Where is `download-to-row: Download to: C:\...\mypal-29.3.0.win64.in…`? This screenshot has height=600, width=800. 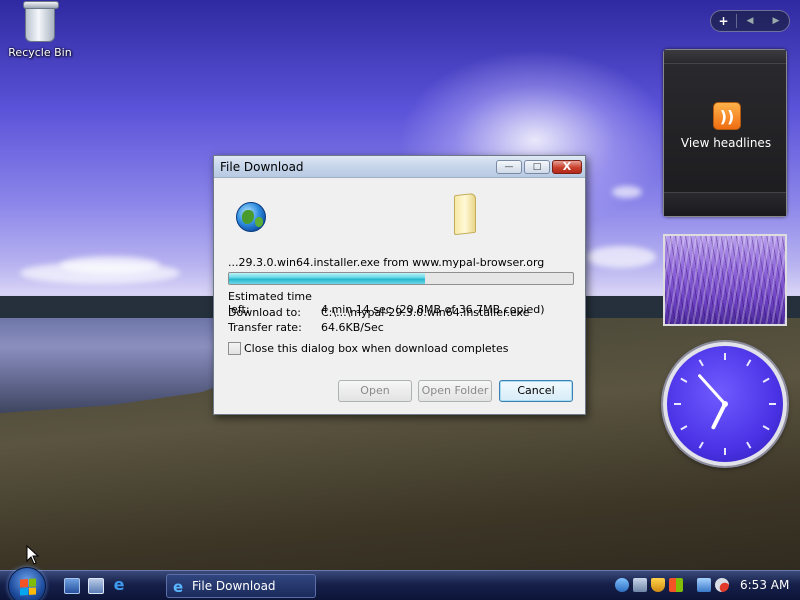
download-to-row: Download to: C:\...\mypal-29.3.0.win64.in… is located at coordinates (378, 312).